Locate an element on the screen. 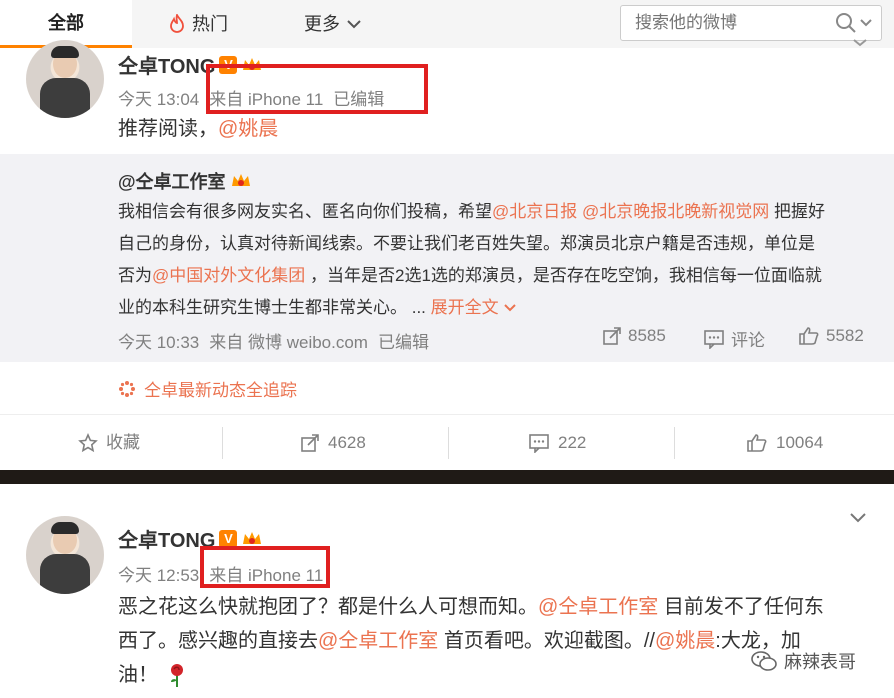 Image resolution: width=894 pixels, height=698 pixels. post-text: 推荐阅读，@姚晨 is located at coordinates (198, 129).